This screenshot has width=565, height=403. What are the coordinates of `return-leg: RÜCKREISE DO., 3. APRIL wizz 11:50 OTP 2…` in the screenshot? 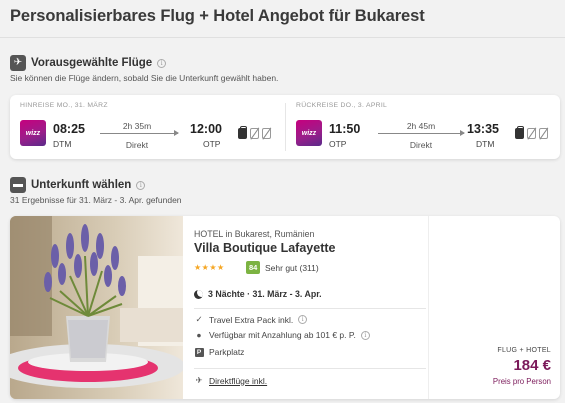 It's located at (423, 127).